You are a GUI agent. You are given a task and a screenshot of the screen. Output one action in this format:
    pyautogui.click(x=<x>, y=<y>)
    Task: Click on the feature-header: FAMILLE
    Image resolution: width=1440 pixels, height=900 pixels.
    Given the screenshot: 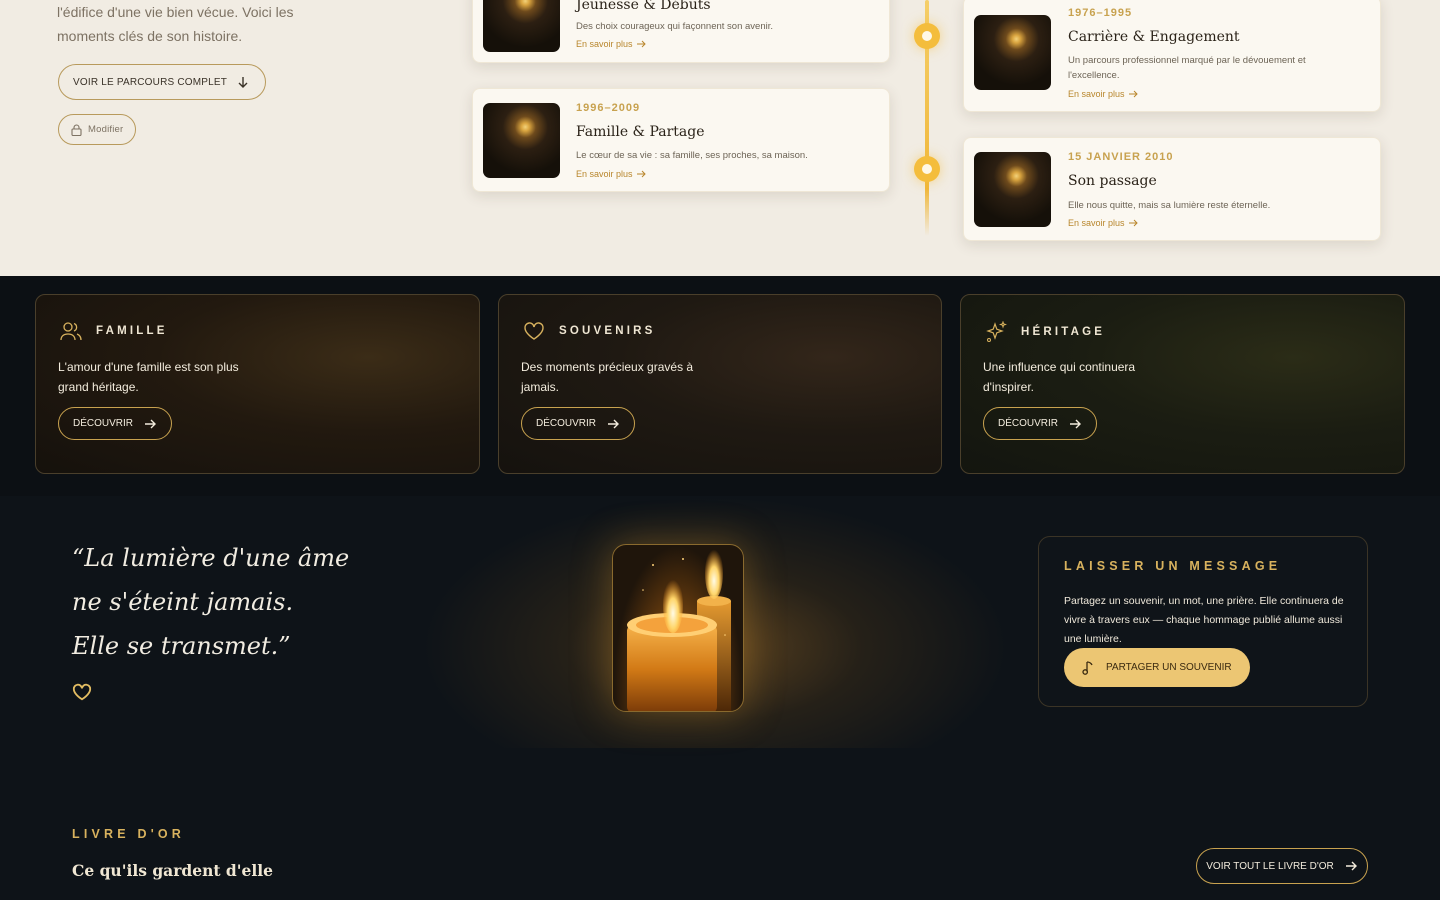 What is the action you would take?
    pyautogui.click(x=114, y=331)
    